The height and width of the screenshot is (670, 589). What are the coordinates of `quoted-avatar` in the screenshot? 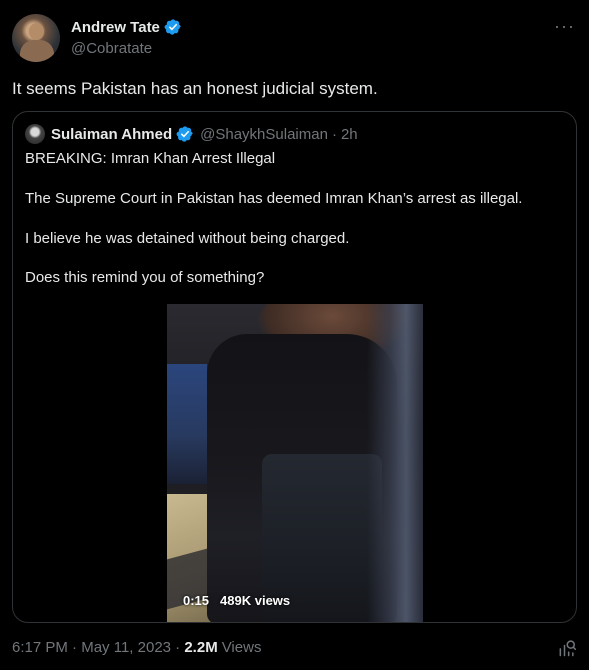 It's located at (35, 134).